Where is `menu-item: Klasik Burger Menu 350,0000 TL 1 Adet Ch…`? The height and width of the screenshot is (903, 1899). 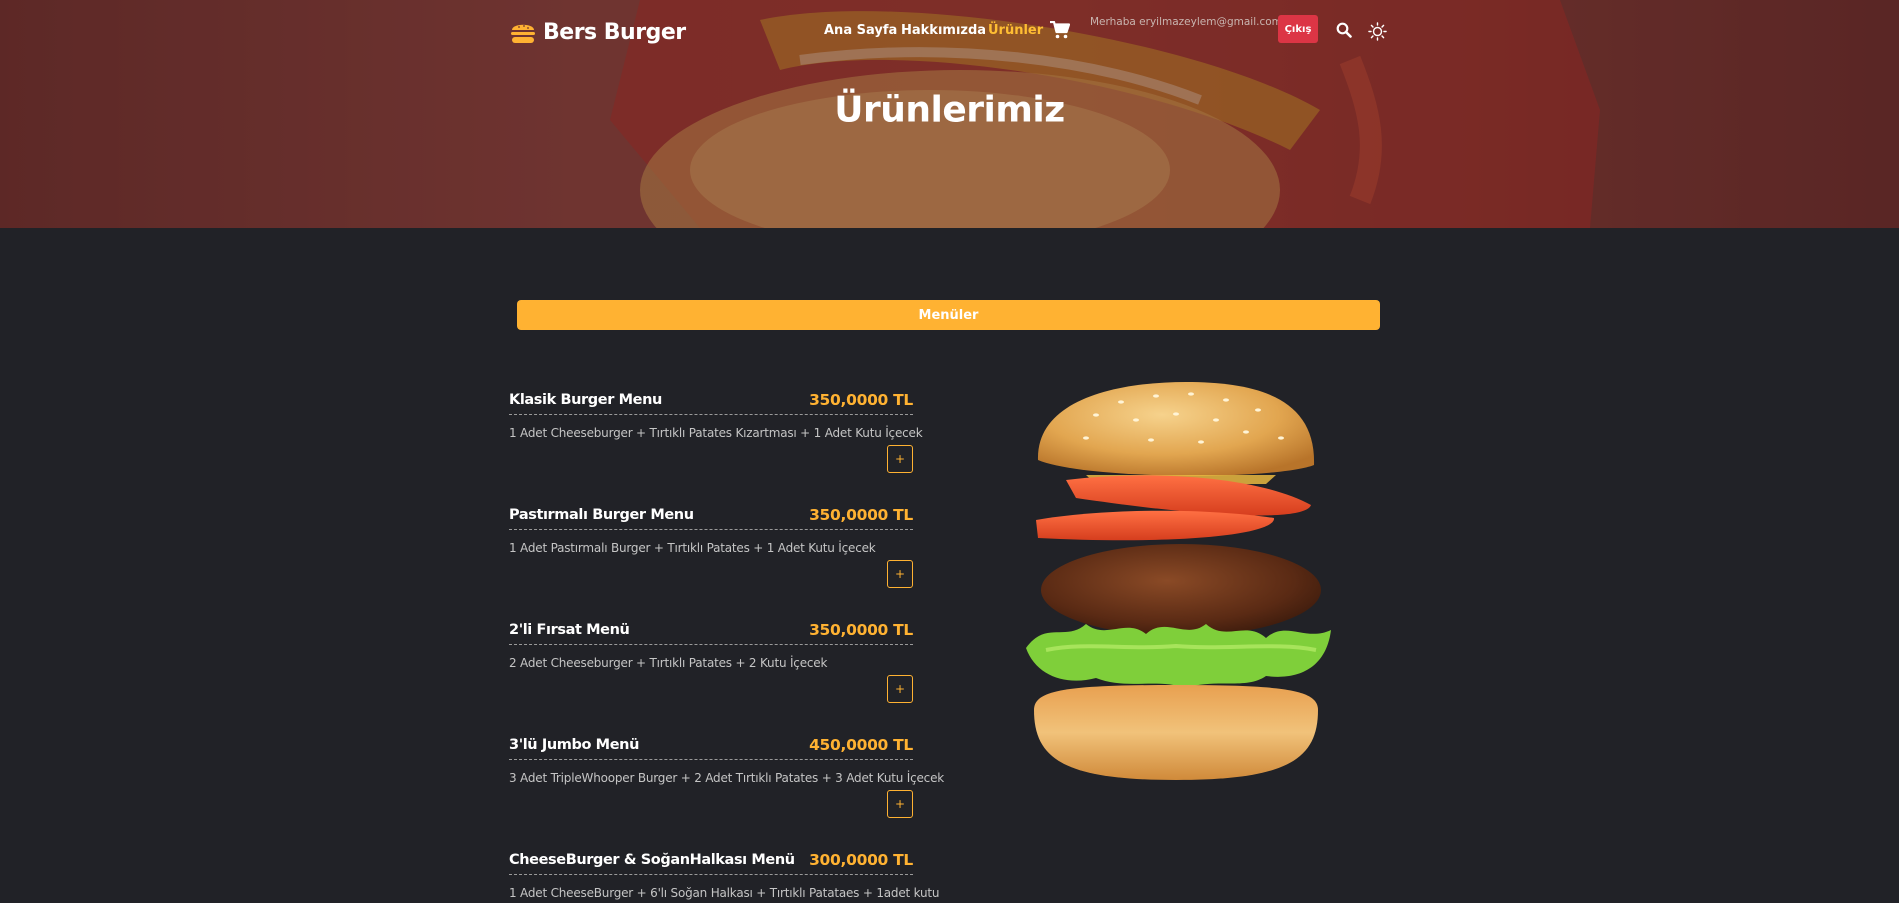 menu-item: Klasik Burger Menu 350,0000 TL 1 Adet Ch… is located at coordinates (716, 427).